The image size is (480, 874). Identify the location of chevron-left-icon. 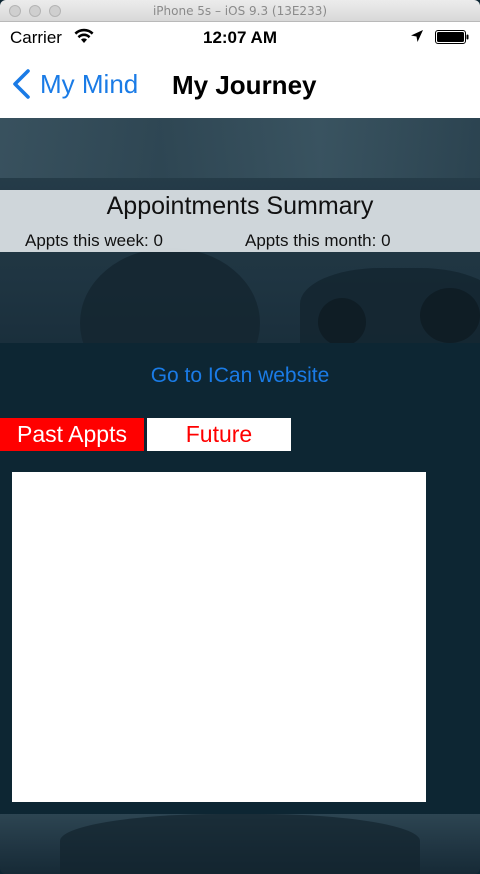
(21, 84).